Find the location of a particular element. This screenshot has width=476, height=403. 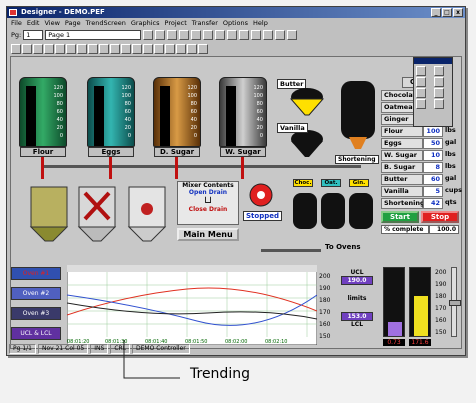

save-icon is located at coordinates (172, 34).